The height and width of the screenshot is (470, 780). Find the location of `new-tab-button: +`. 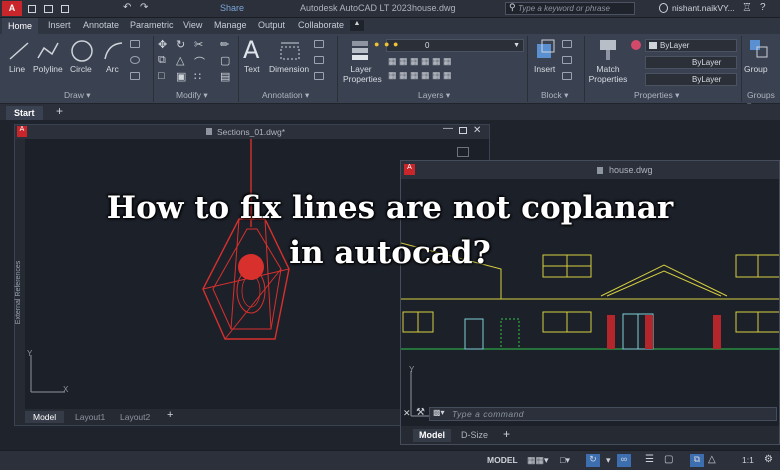

new-tab-button: + is located at coordinates (59, 111).